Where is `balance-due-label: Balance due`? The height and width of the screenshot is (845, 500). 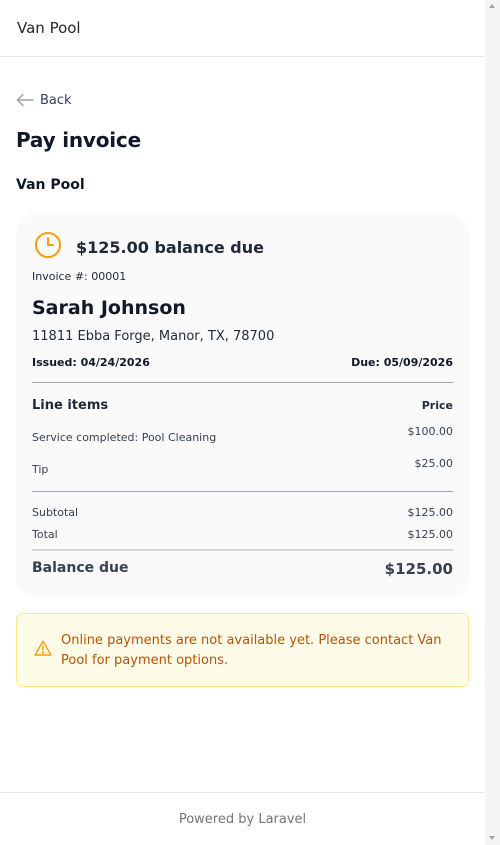
balance-due-label: Balance due is located at coordinates (80, 568).